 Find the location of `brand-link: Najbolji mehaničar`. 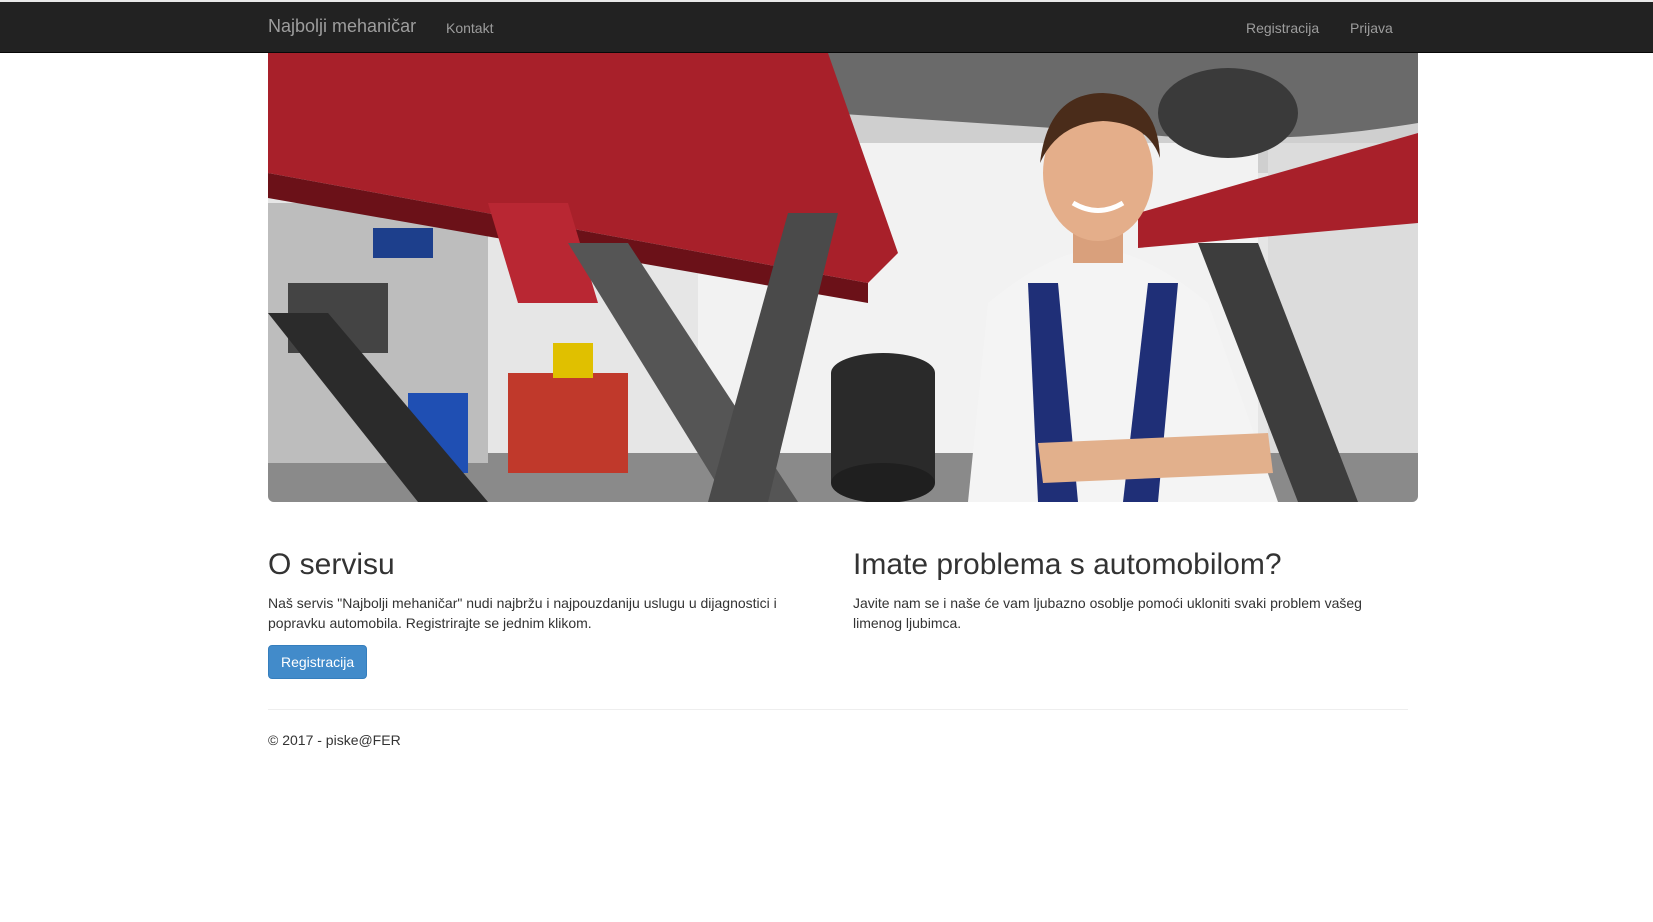

brand-link: Najbolji mehaničar is located at coordinates (342, 26).